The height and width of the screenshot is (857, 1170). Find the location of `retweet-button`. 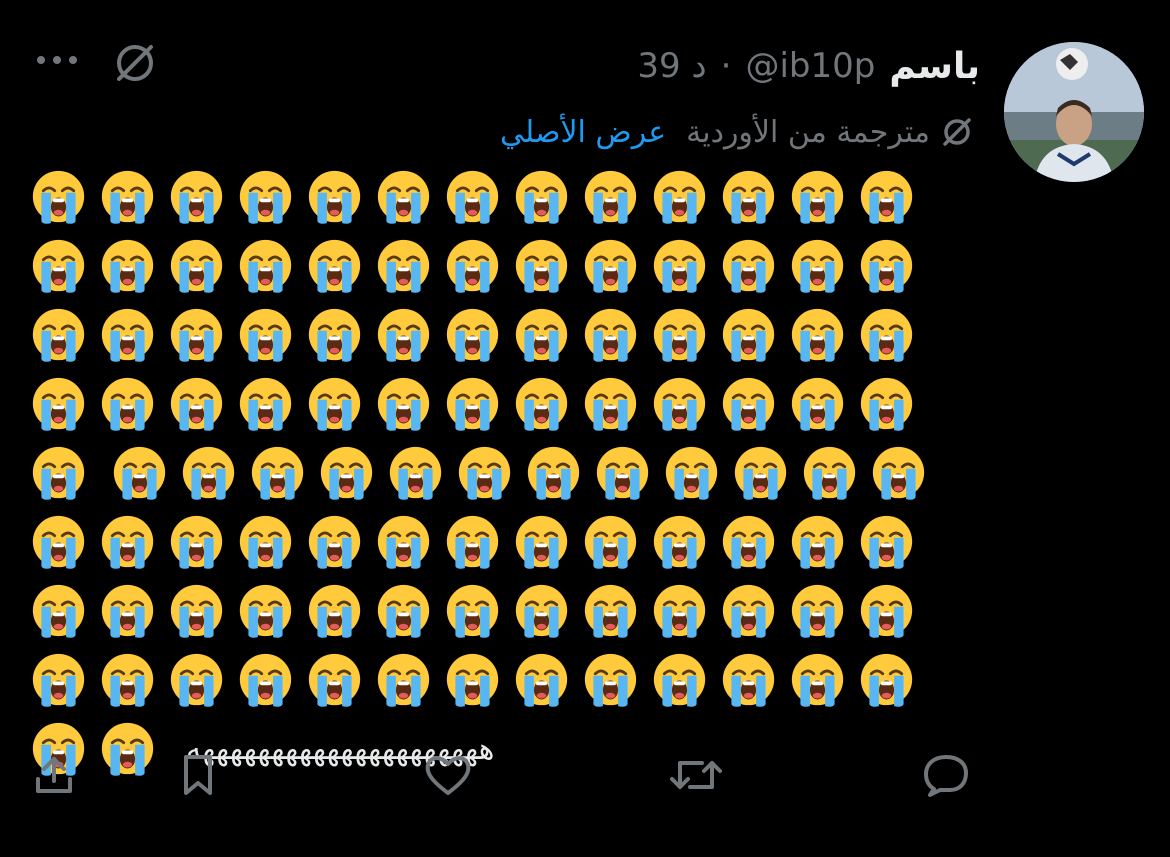

retweet-button is located at coordinates (696, 775).